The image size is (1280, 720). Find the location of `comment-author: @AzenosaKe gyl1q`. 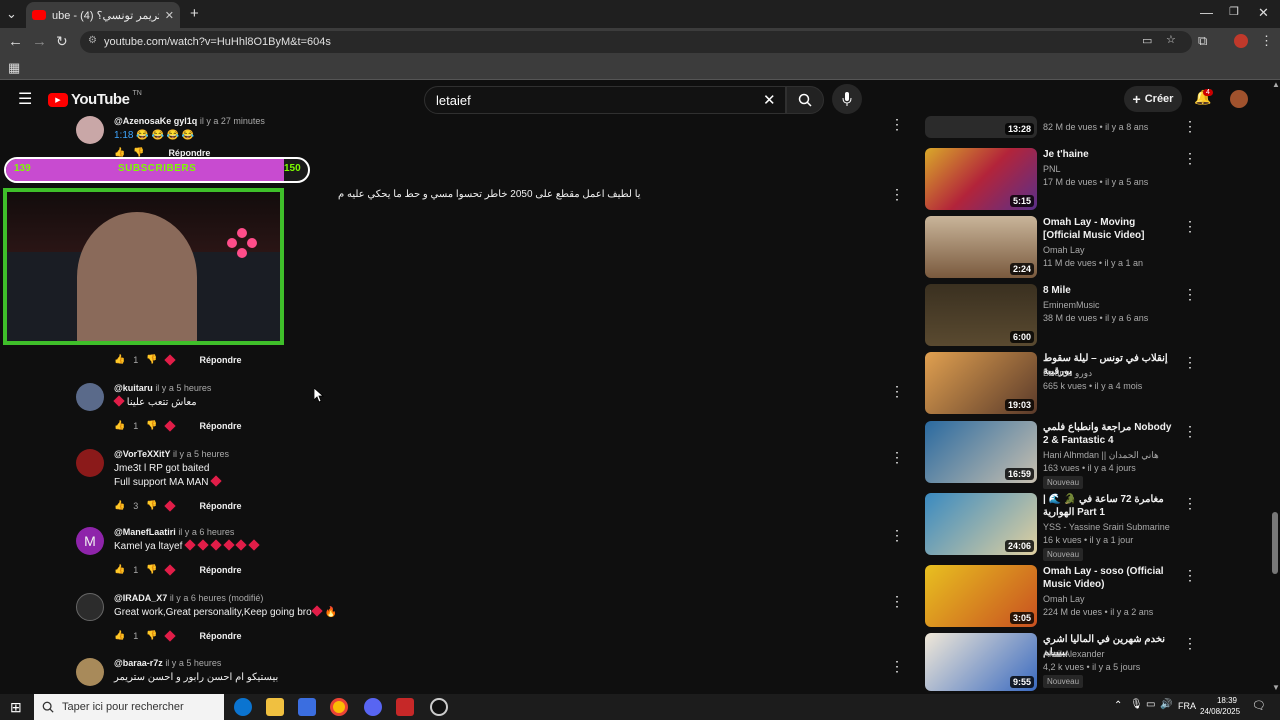

comment-author: @AzenosaKe gyl1q is located at coordinates (155, 121).